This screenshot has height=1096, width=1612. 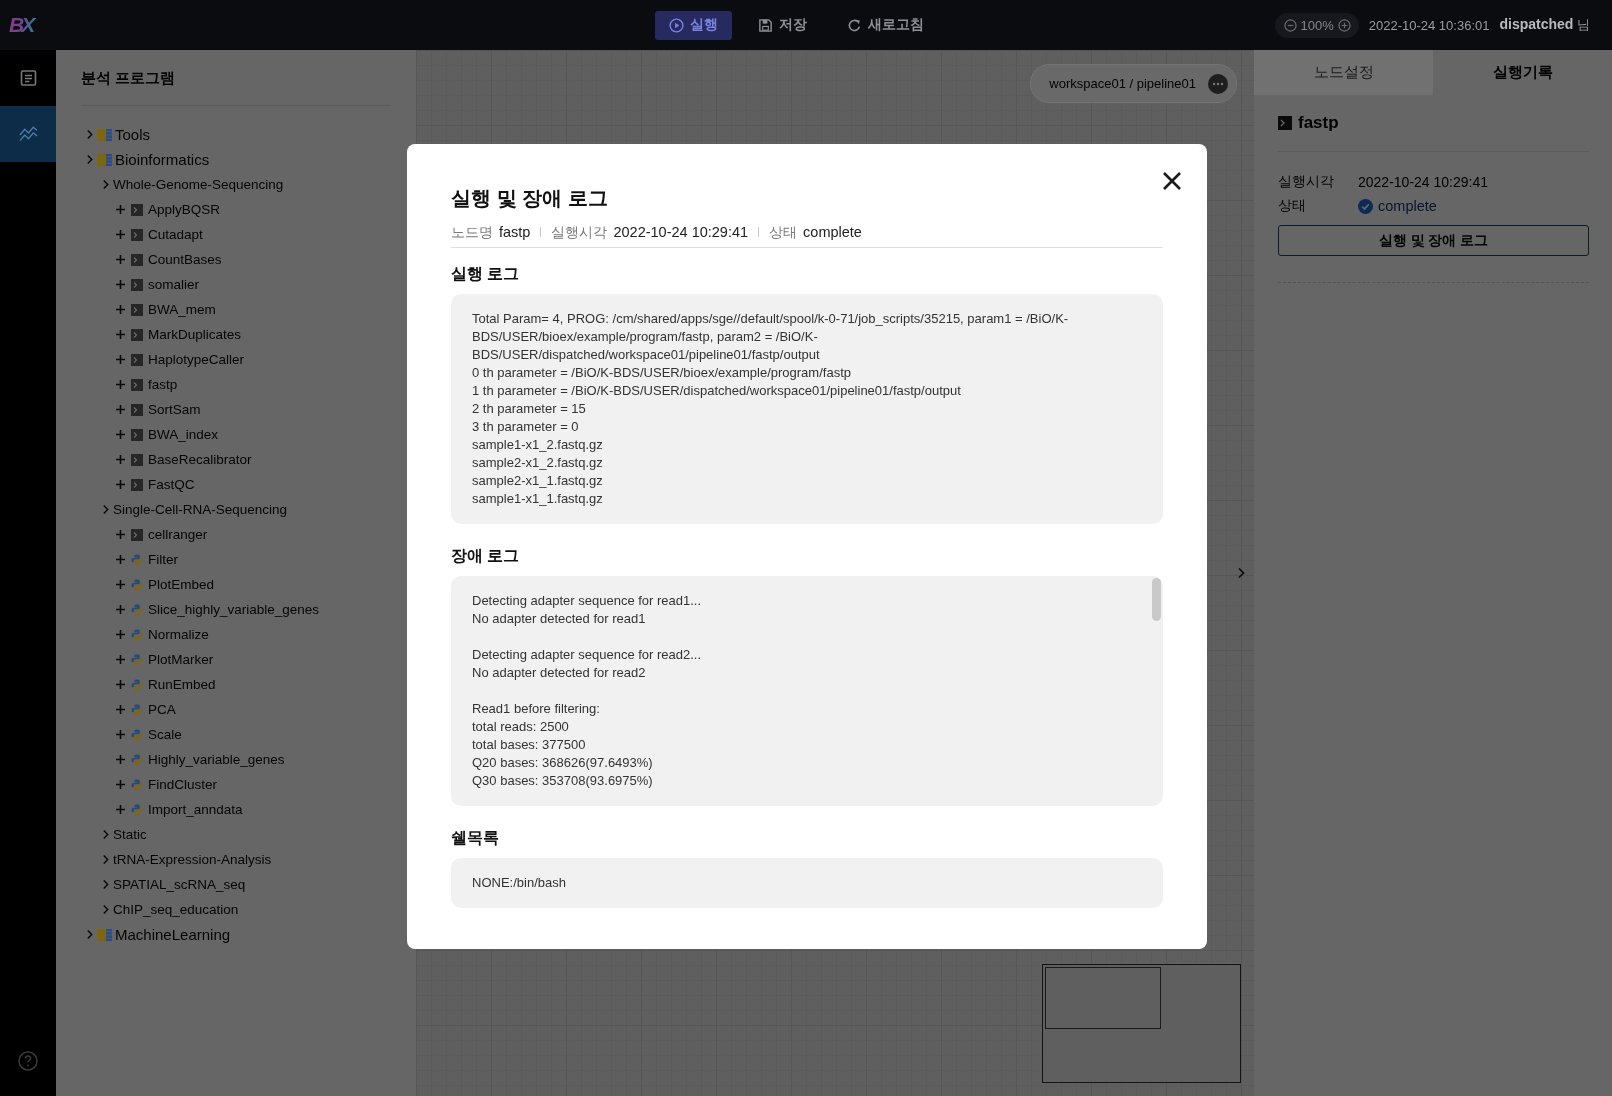 What do you see at coordinates (178, 534) in the screenshot?
I see `program-label: cellranger` at bounding box center [178, 534].